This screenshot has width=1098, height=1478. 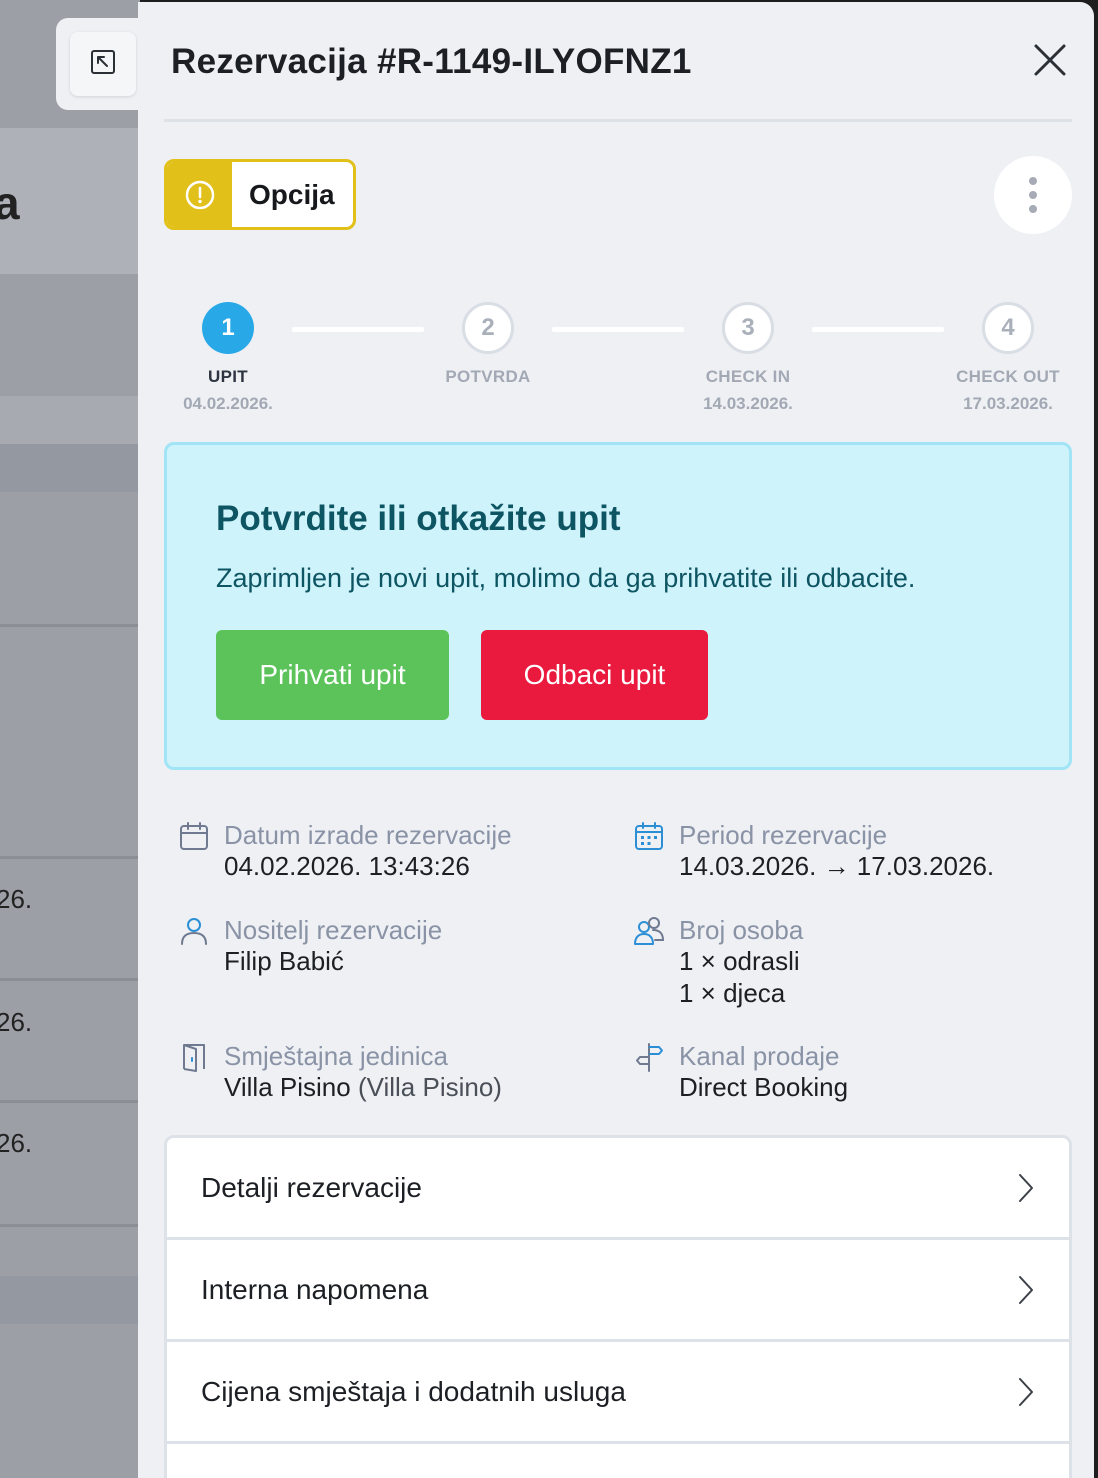 What do you see at coordinates (10, 203) in the screenshot?
I see `backdrop-title: a` at bounding box center [10, 203].